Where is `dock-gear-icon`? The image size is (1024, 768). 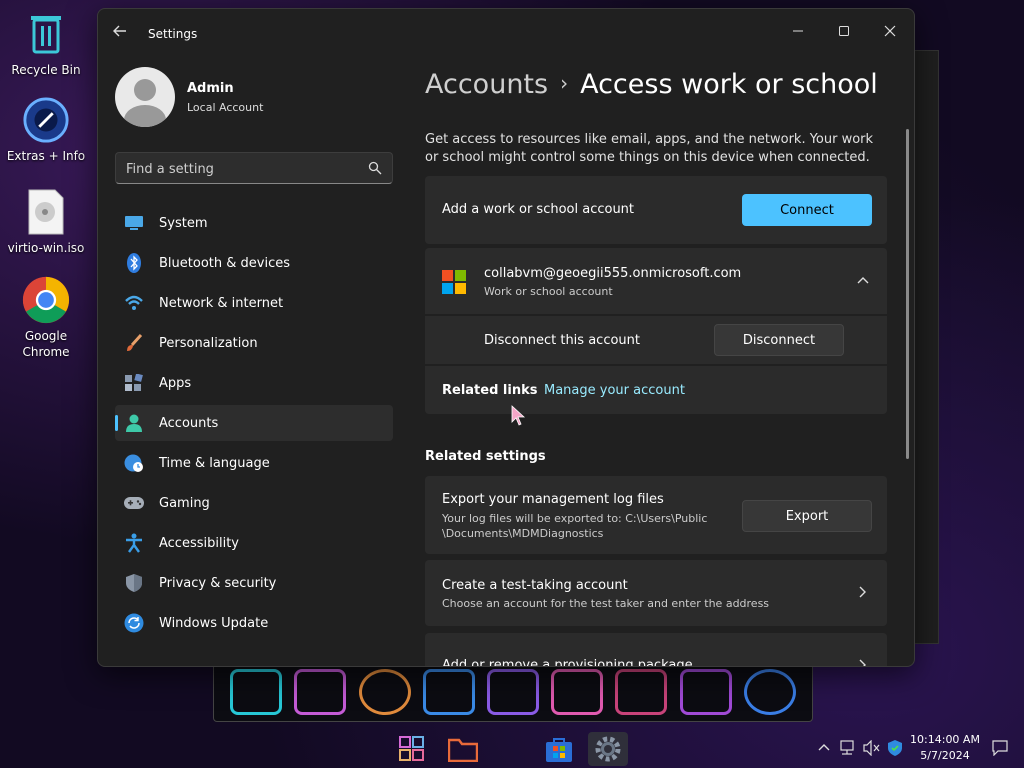 dock-gear-icon is located at coordinates (384, 692).